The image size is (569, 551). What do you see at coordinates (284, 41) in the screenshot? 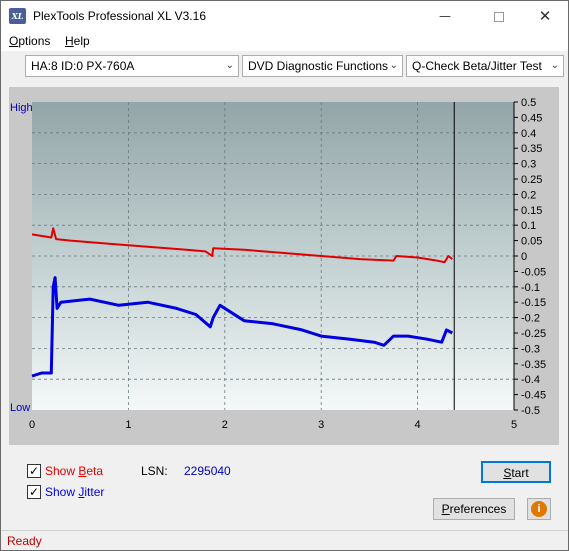
I see `menu-bar: Options Help` at bounding box center [284, 41].